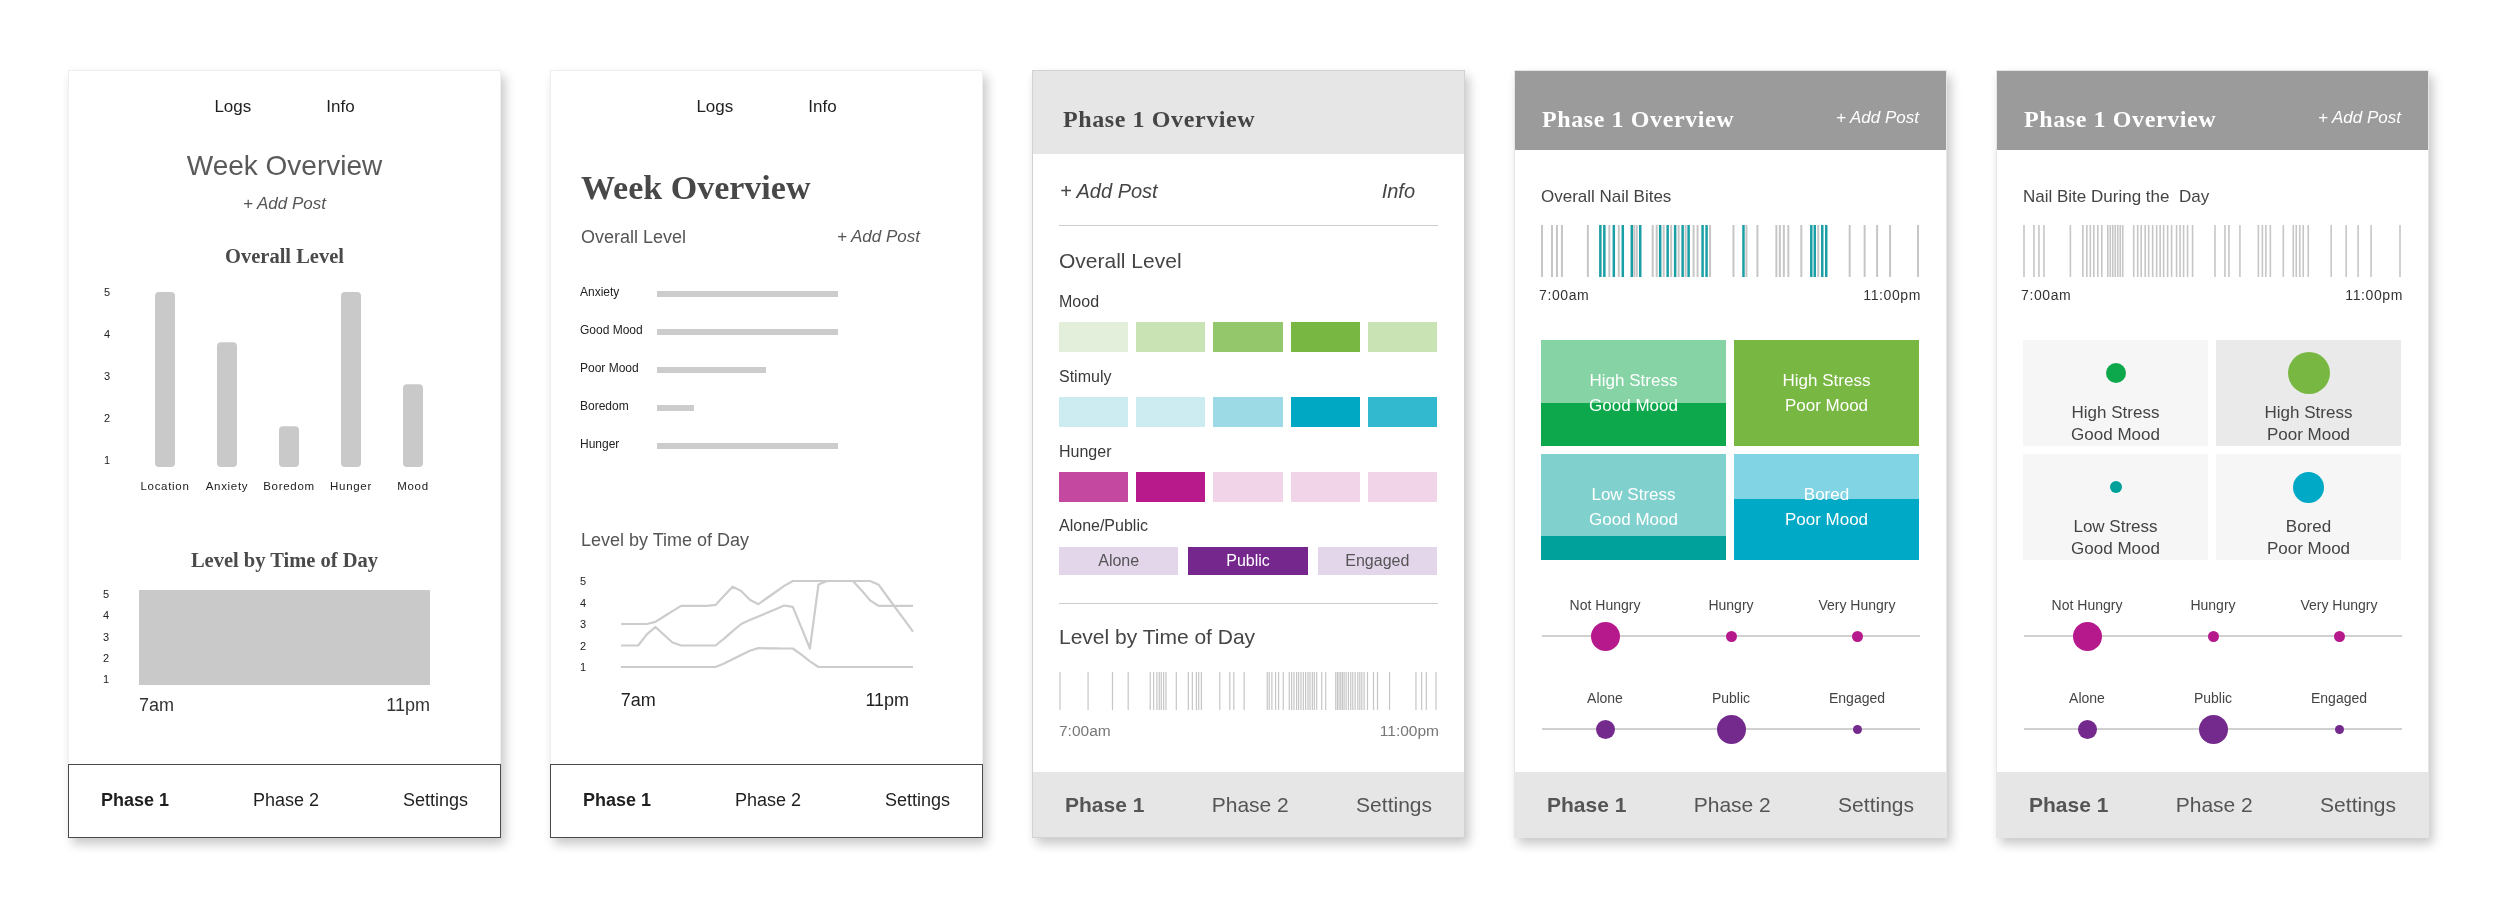  What do you see at coordinates (408, 705) in the screenshot?
I see `time-label: 11pm` at bounding box center [408, 705].